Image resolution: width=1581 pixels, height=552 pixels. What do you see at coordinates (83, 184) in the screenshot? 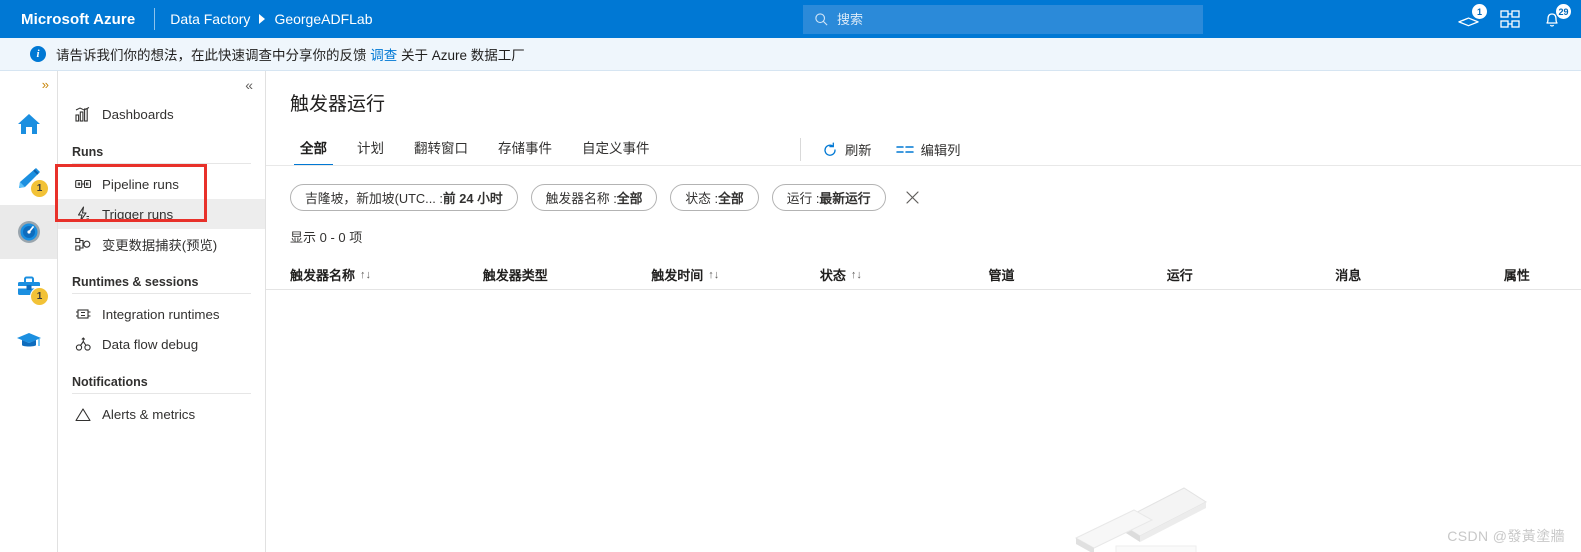
I see `pipeline-icon` at bounding box center [83, 184].